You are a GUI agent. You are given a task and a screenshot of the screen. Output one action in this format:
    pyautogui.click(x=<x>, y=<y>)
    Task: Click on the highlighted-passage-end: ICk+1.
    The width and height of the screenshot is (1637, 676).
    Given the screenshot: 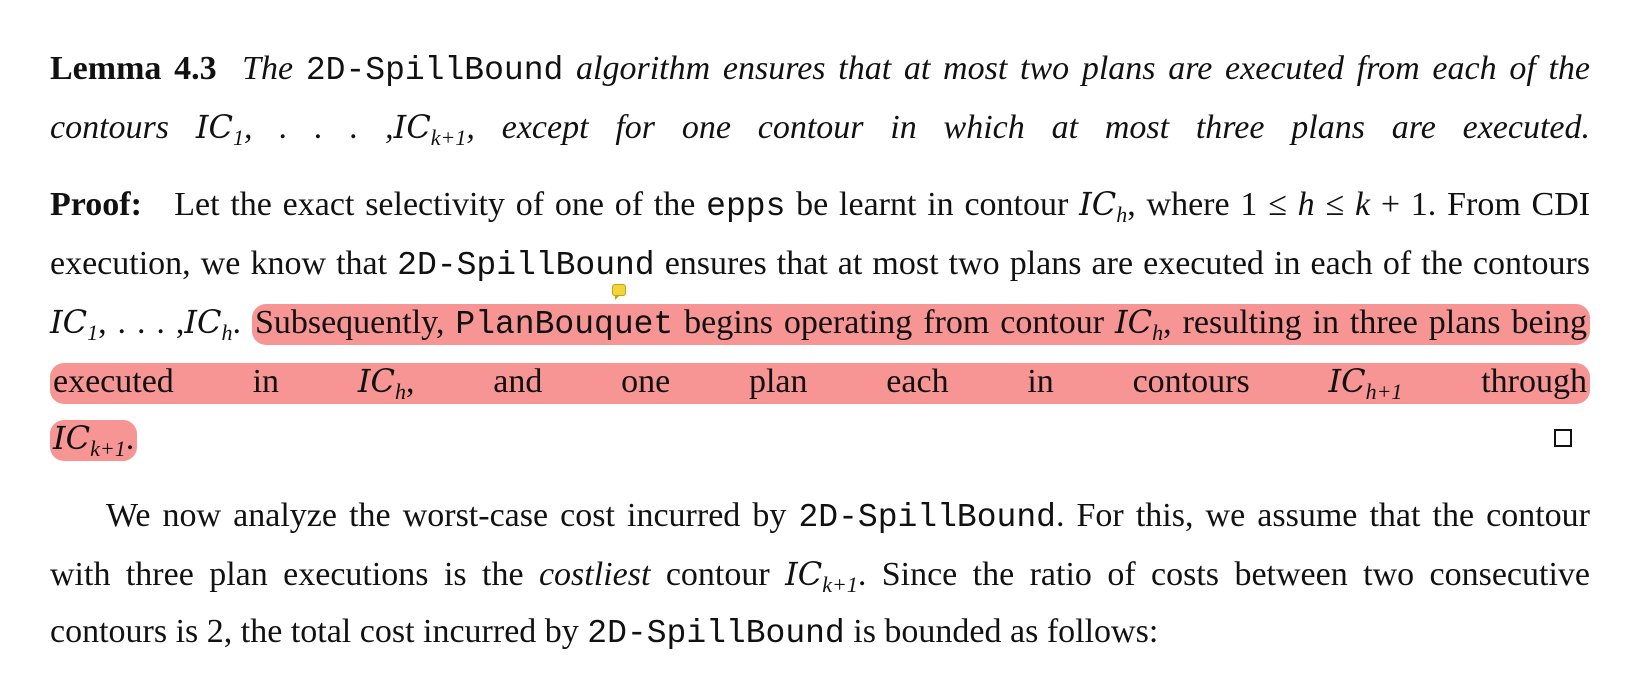 What is the action you would take?
    pyautogui.click(x=94, y=440)
    